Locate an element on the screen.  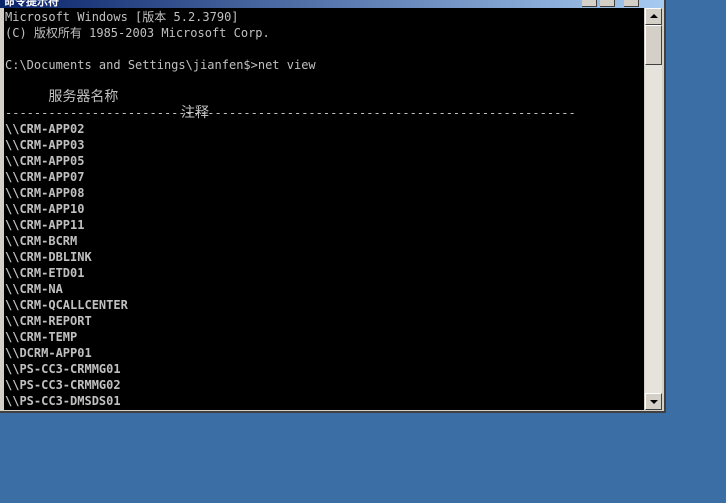
arrow-up-icon is located at coordinates (654, 16).